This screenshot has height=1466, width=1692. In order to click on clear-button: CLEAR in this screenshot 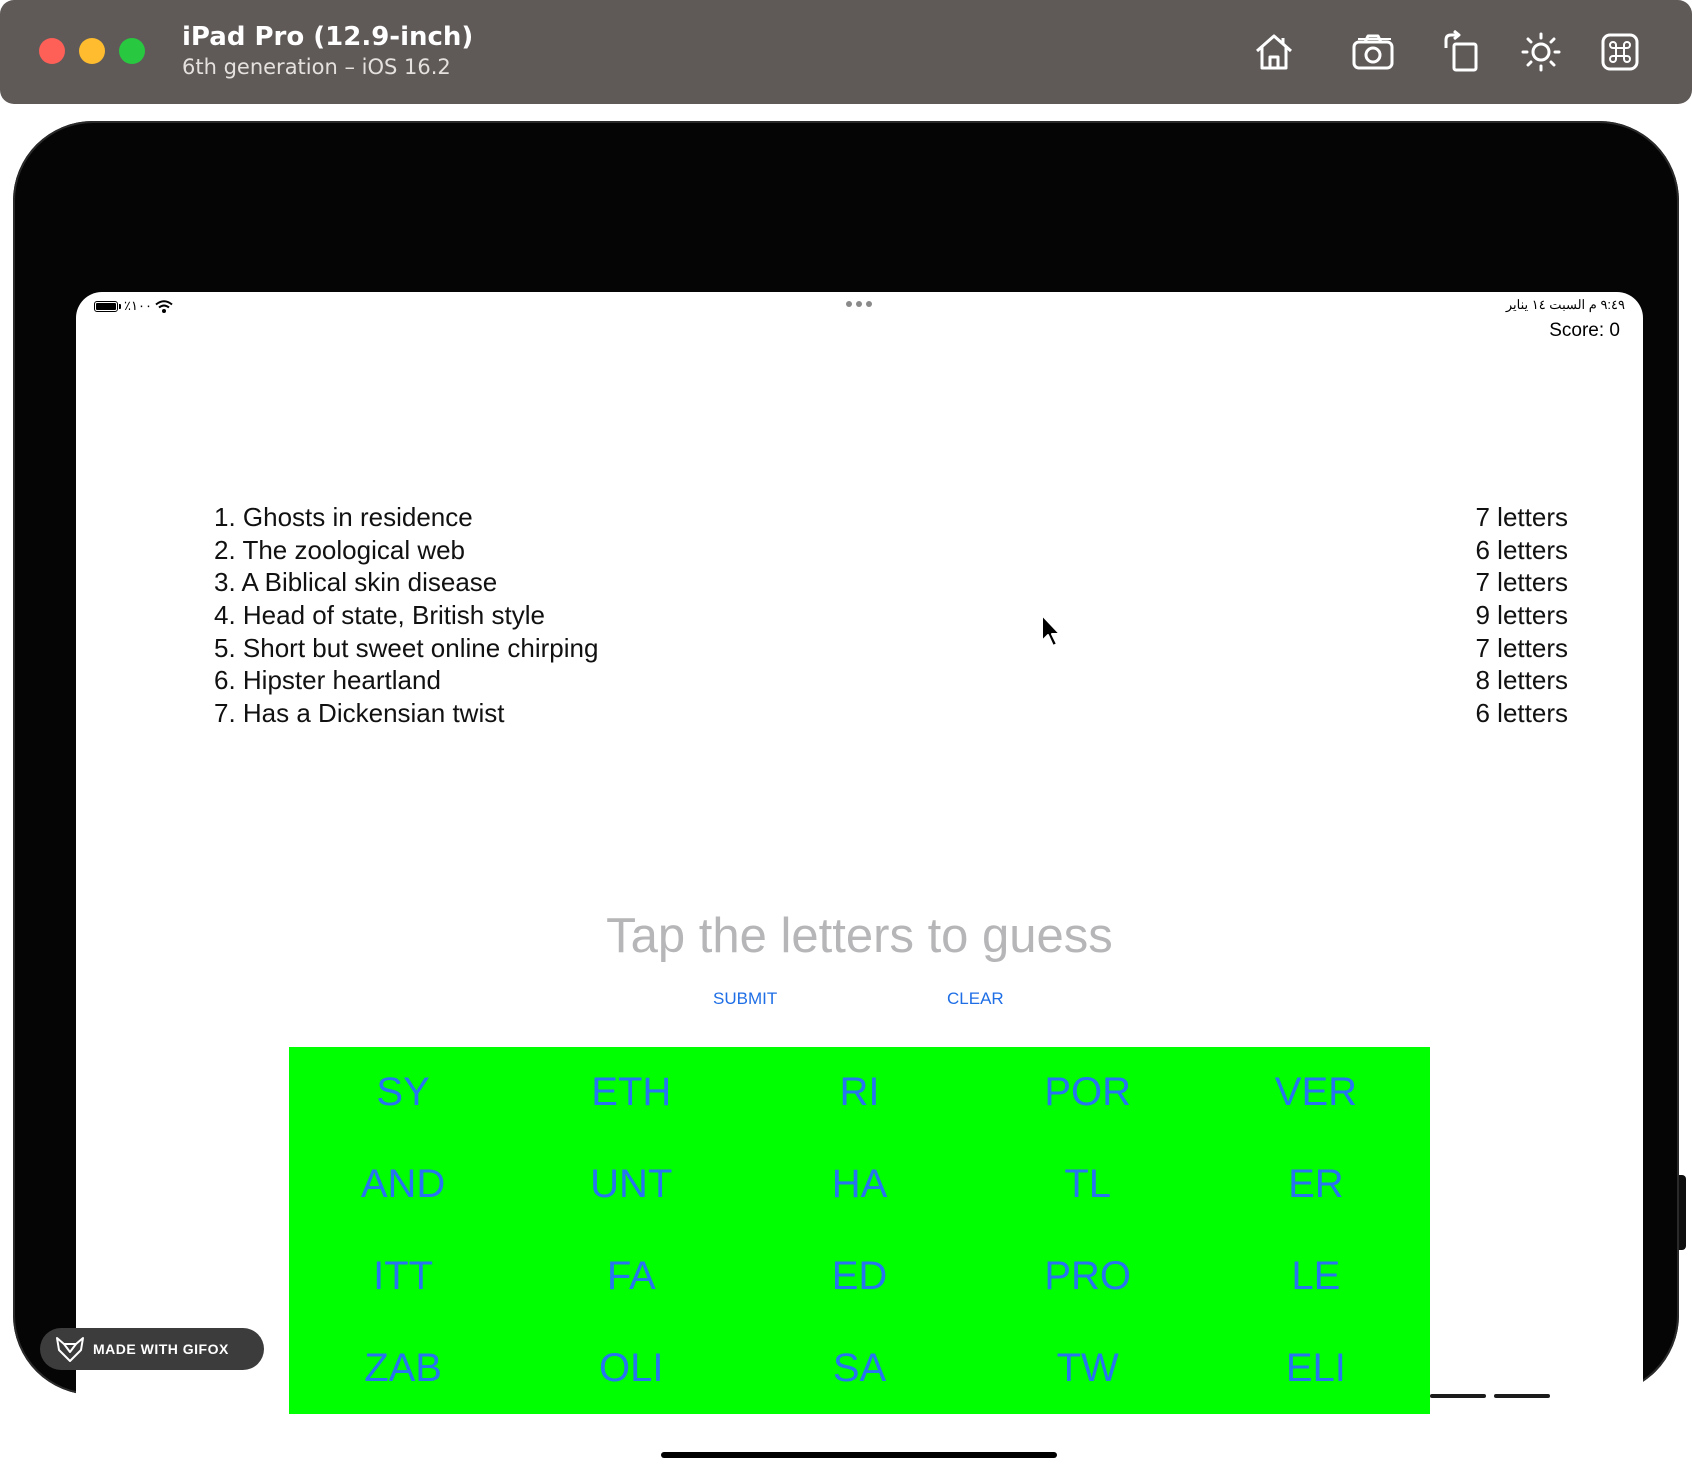, I will do `click(975, 999)`.